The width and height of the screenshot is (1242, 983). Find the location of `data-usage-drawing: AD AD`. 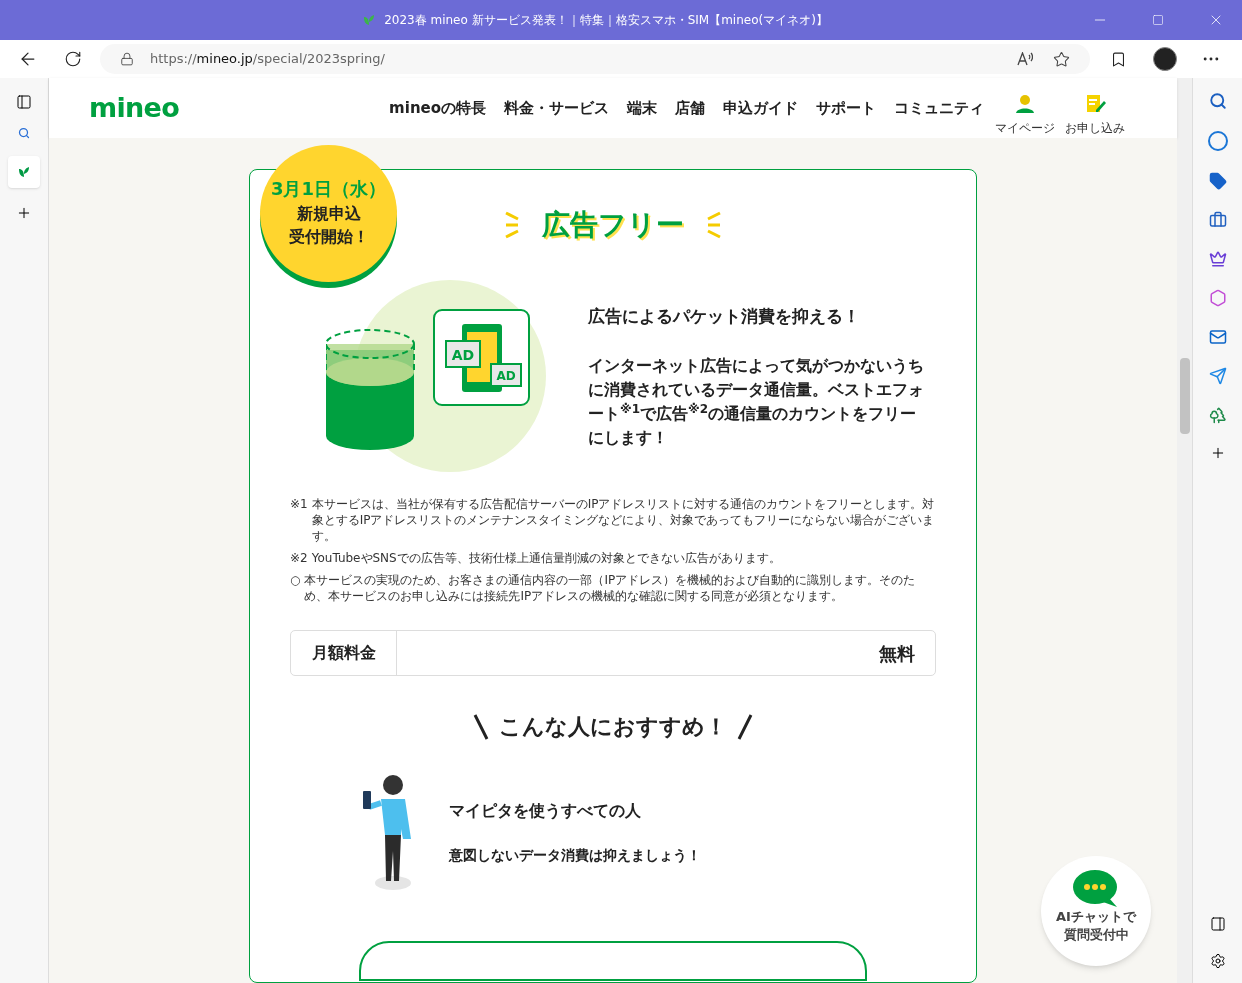

data-usage-drawing: AD AD is located at coordinates (437, 376).